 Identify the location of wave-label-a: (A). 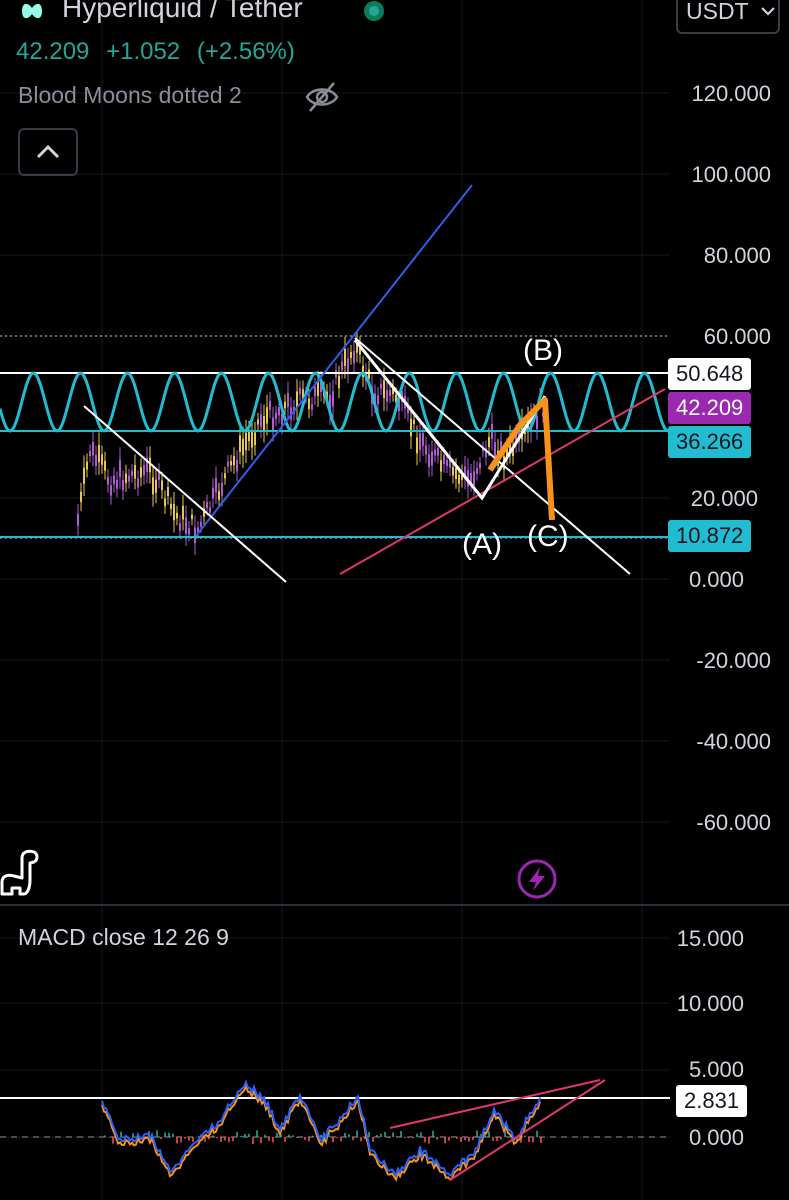
(482, 544).